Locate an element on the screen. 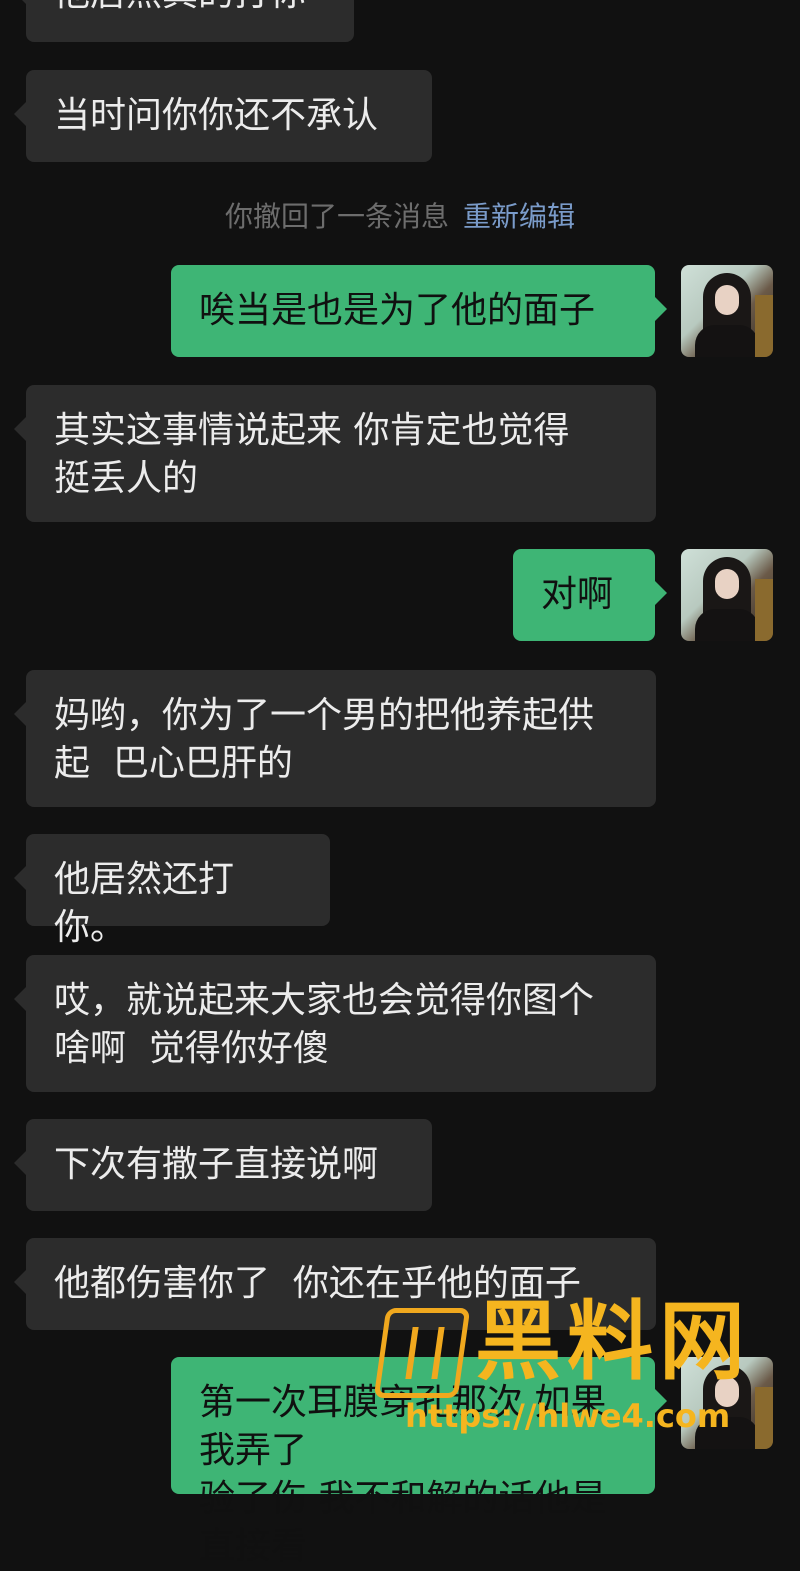 The image size is (800, 1571). recall-notice: 你撤回了一条消息 重新编辑 is located at coordinates (400, 215).